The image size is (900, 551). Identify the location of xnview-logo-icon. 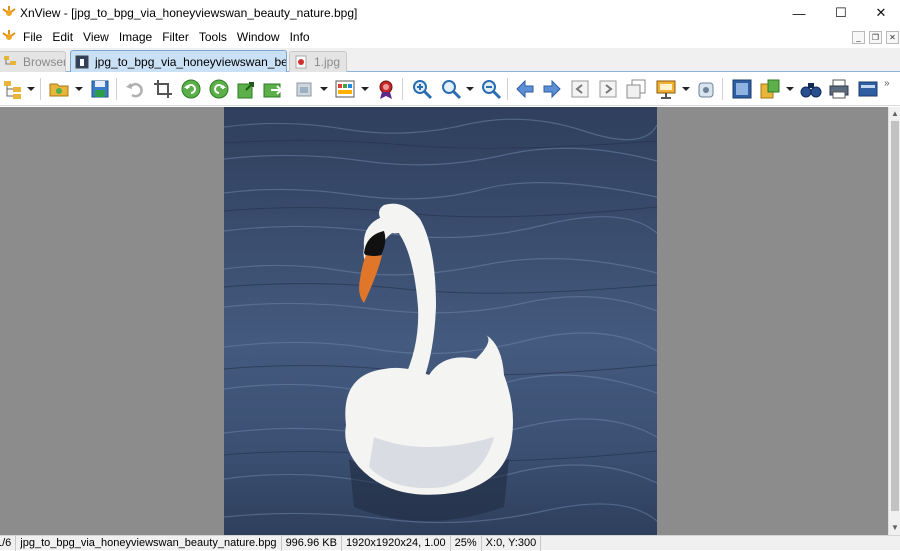
(9, 11).